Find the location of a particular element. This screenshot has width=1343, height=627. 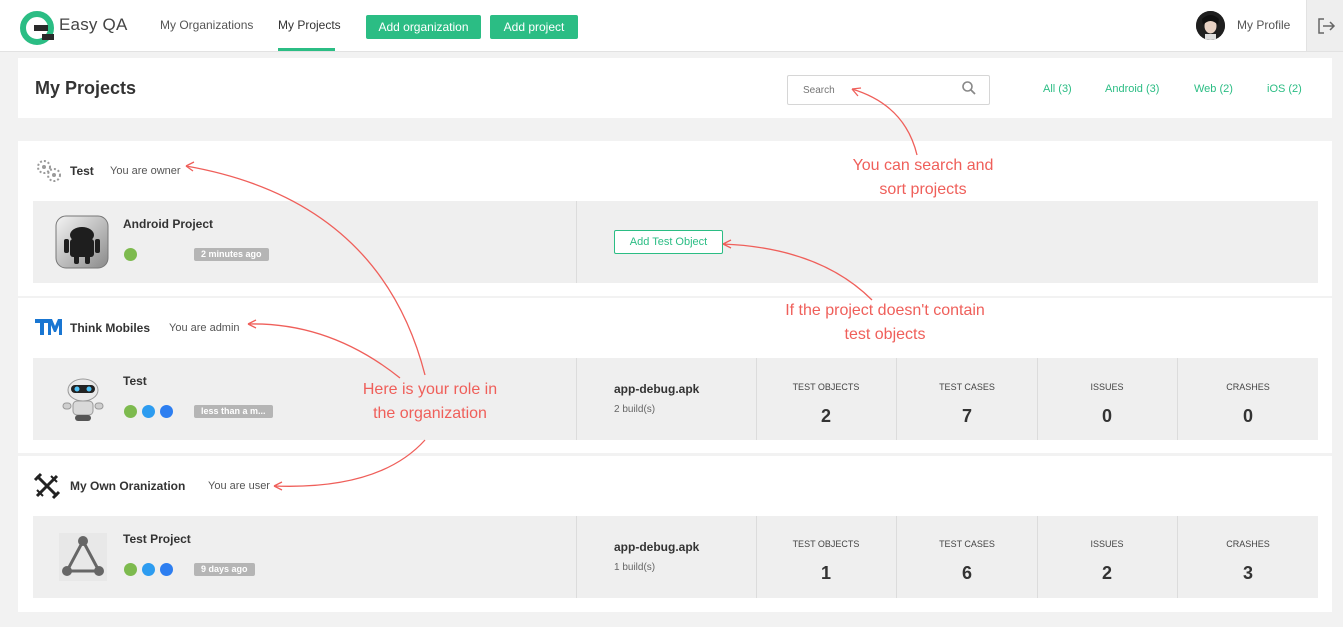

annotation-text: sort projects is located at coordinates (923, 189).